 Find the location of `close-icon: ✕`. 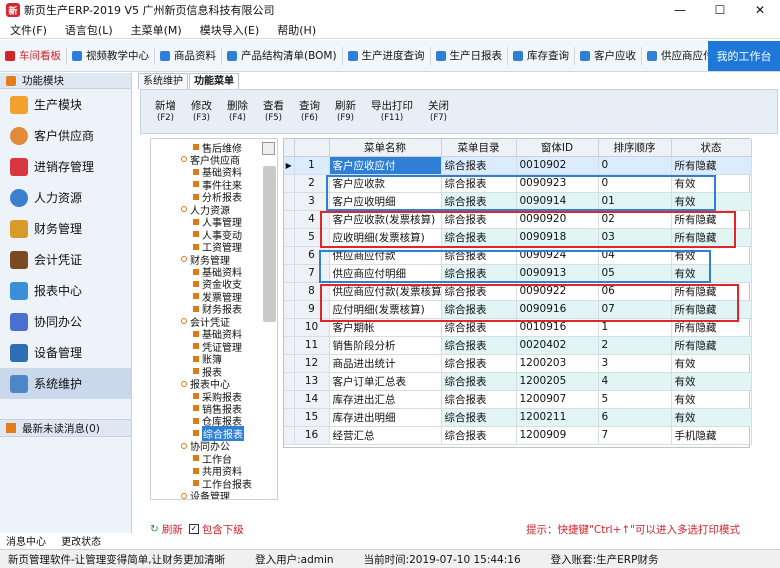

close-icon: ✕ is located at coordinates (760, 10).